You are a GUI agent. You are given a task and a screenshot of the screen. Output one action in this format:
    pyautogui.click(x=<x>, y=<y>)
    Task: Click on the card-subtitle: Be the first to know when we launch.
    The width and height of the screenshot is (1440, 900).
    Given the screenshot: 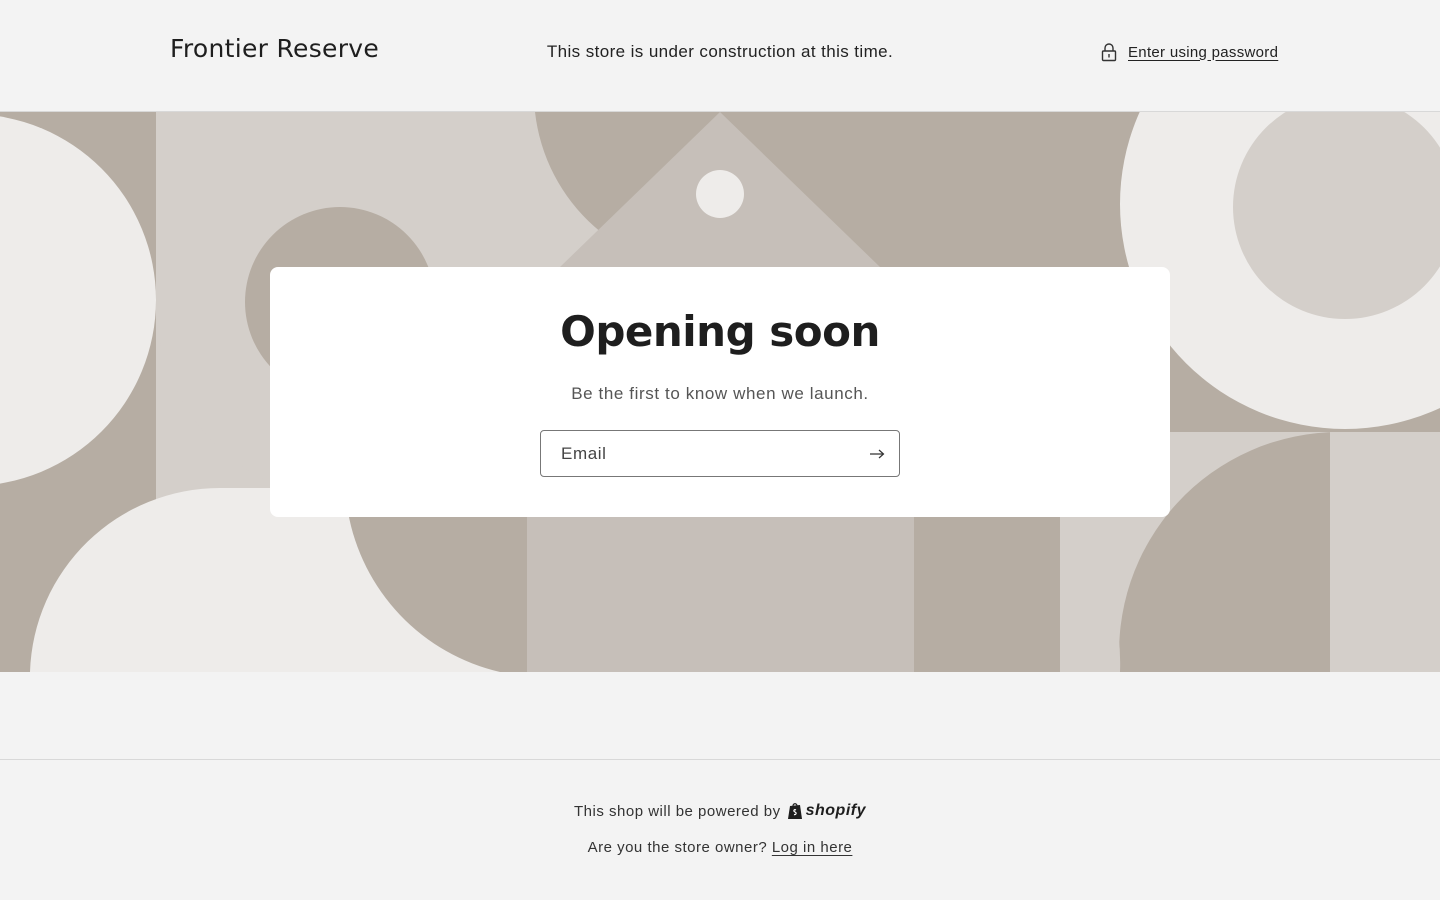 What is the action you would take?
    pyautogui.click(x=720, y=393)
    